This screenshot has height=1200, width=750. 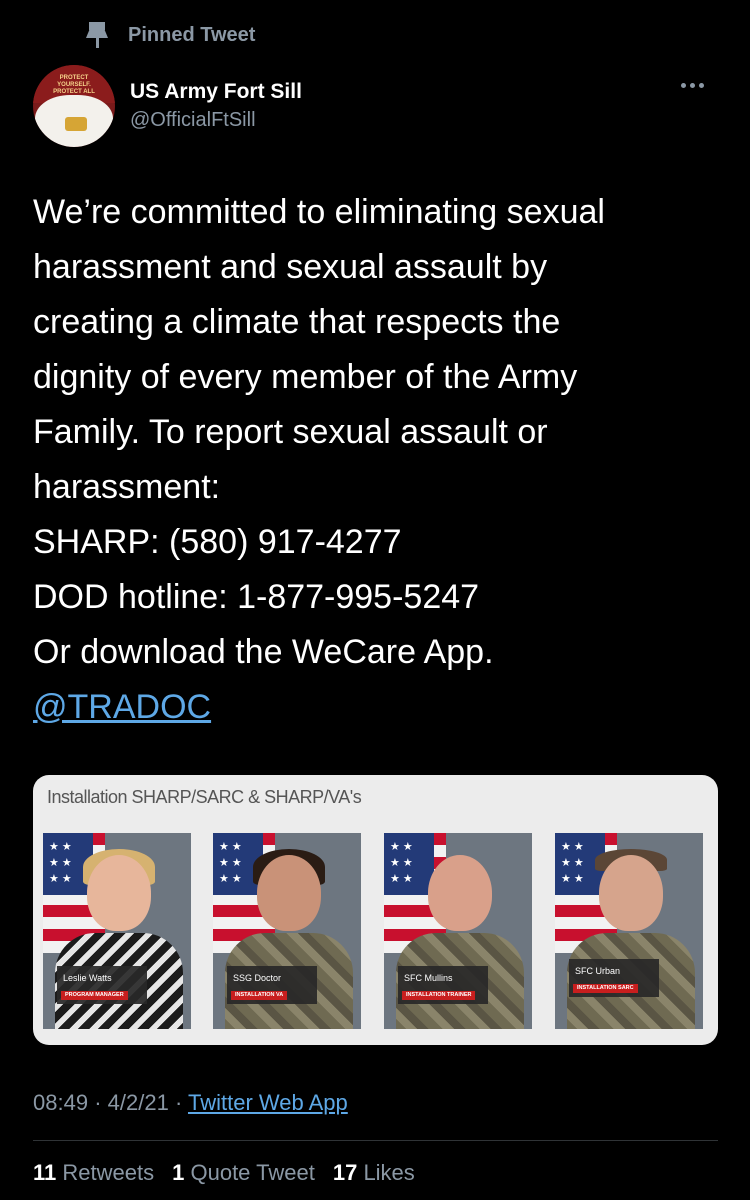 I want to click on likes-stat: 17 Likes, so click(x=374, y=1173).